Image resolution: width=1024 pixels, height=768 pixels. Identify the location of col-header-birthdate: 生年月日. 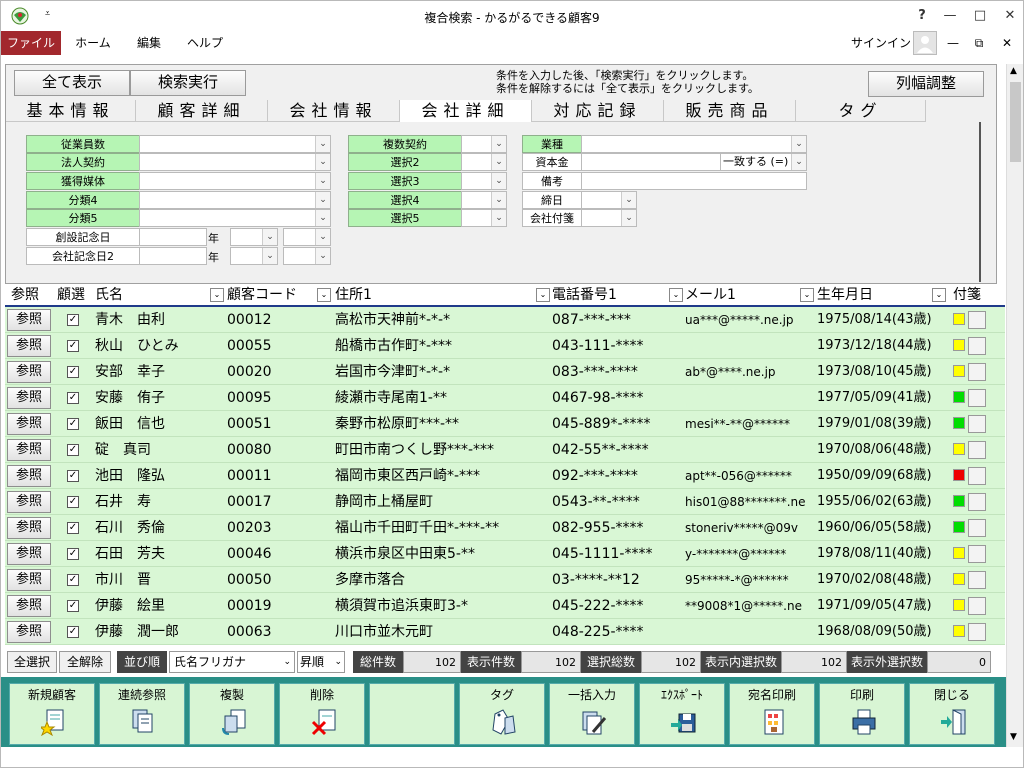
(872, 295).